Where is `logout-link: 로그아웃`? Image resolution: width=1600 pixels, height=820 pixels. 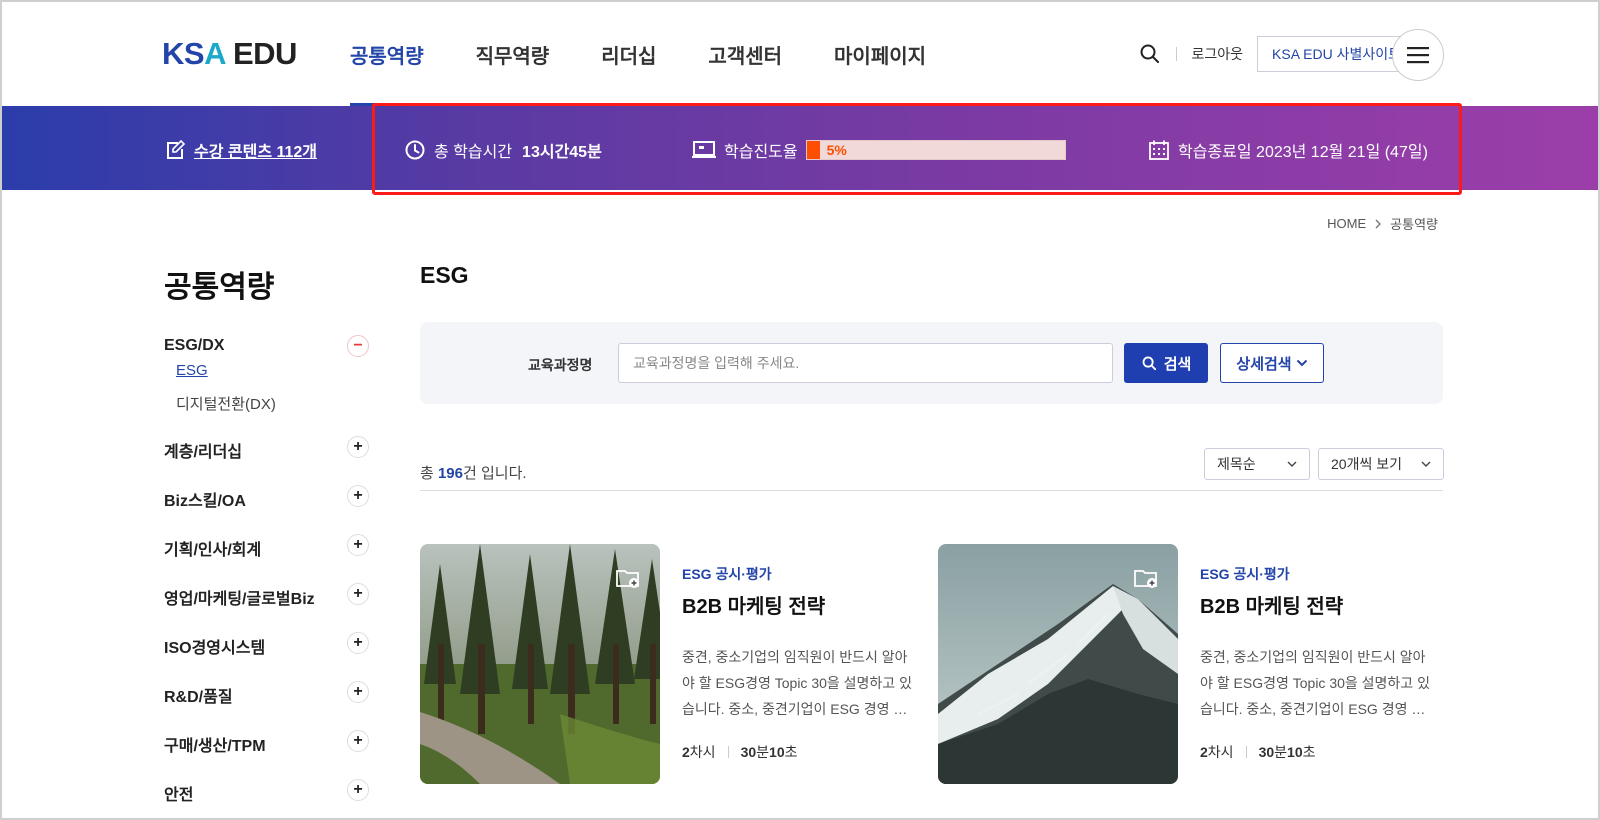 logout-link: 로그아웃 is located at coordinates (1217, 54).